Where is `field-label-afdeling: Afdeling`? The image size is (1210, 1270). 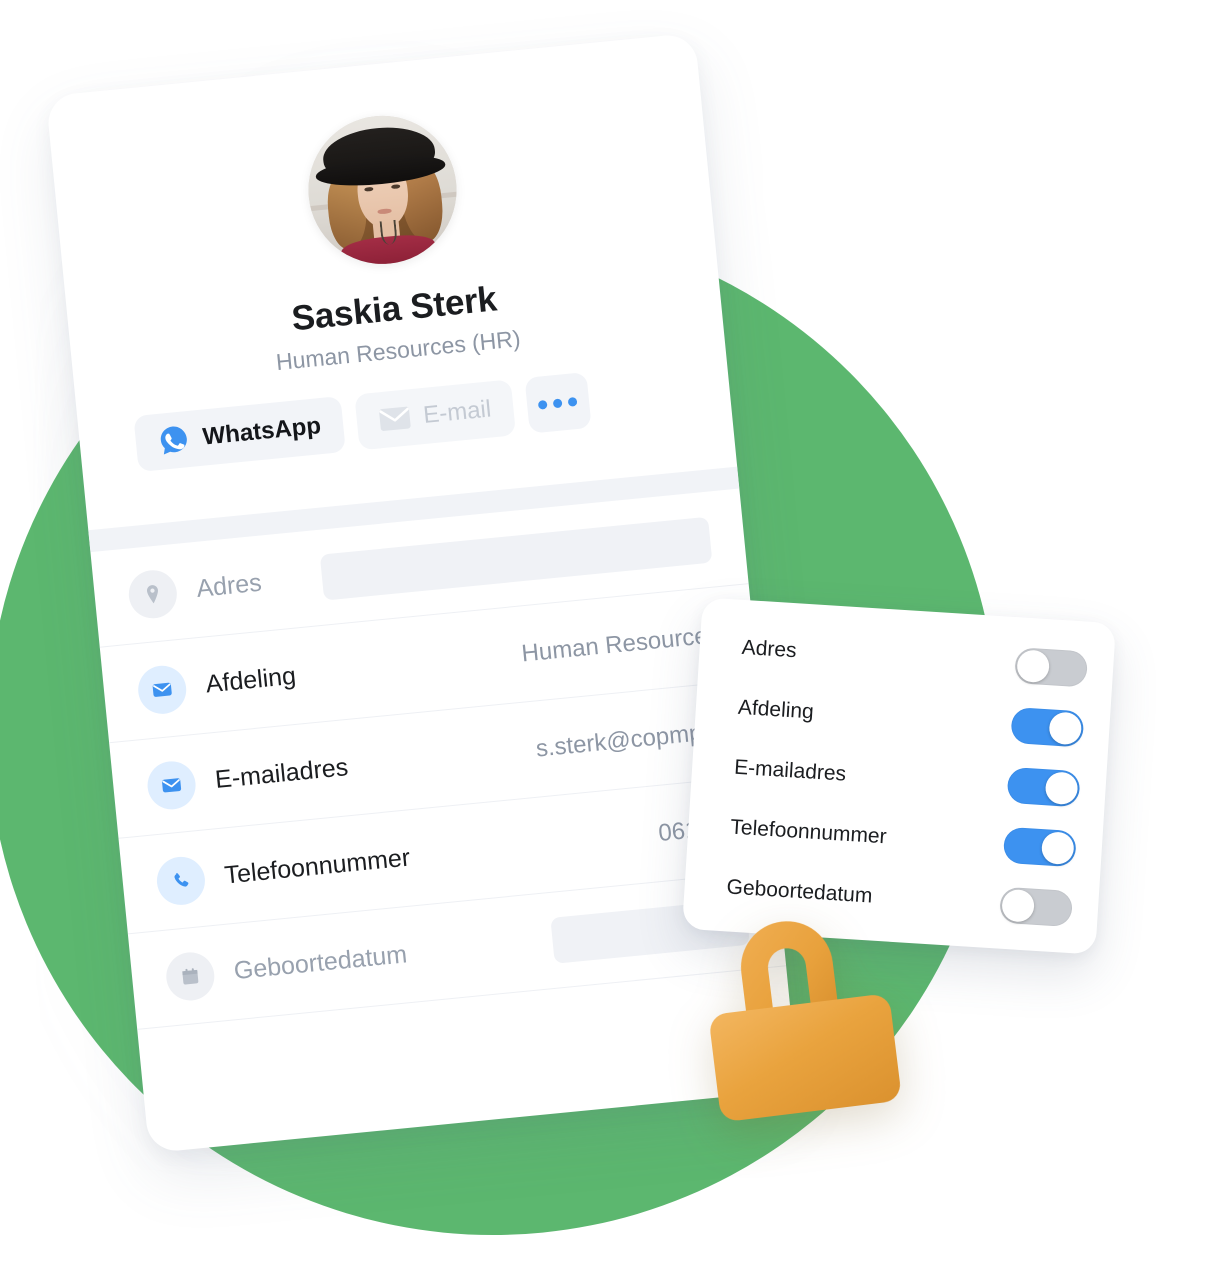 field-label-afdeling: Afdeling is located at coordinates (251, 680).